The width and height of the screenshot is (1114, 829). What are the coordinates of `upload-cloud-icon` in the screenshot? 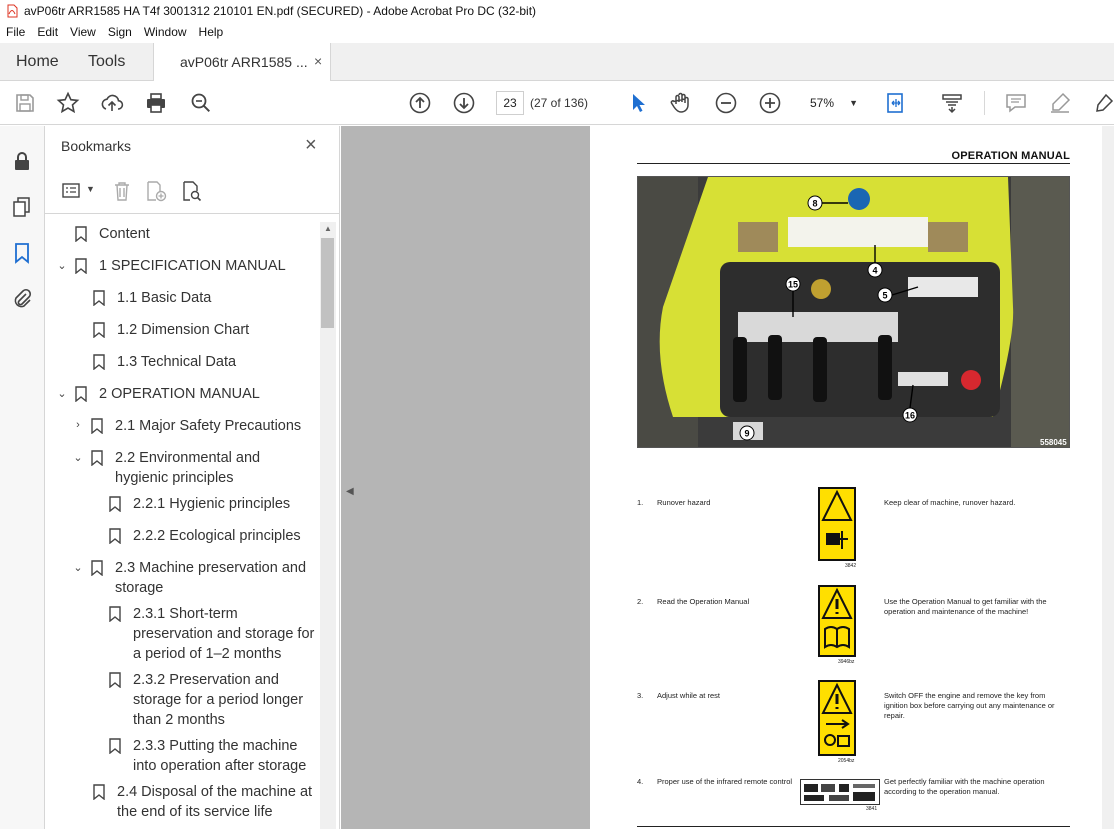 It's located at (112, 103).